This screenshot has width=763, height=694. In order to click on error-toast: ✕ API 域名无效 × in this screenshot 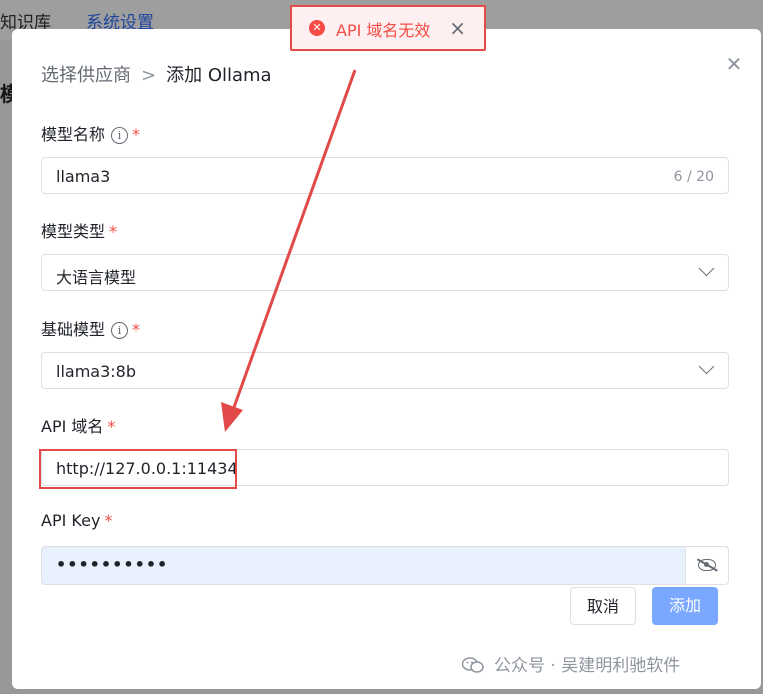, I will do `click(388, 28)`.